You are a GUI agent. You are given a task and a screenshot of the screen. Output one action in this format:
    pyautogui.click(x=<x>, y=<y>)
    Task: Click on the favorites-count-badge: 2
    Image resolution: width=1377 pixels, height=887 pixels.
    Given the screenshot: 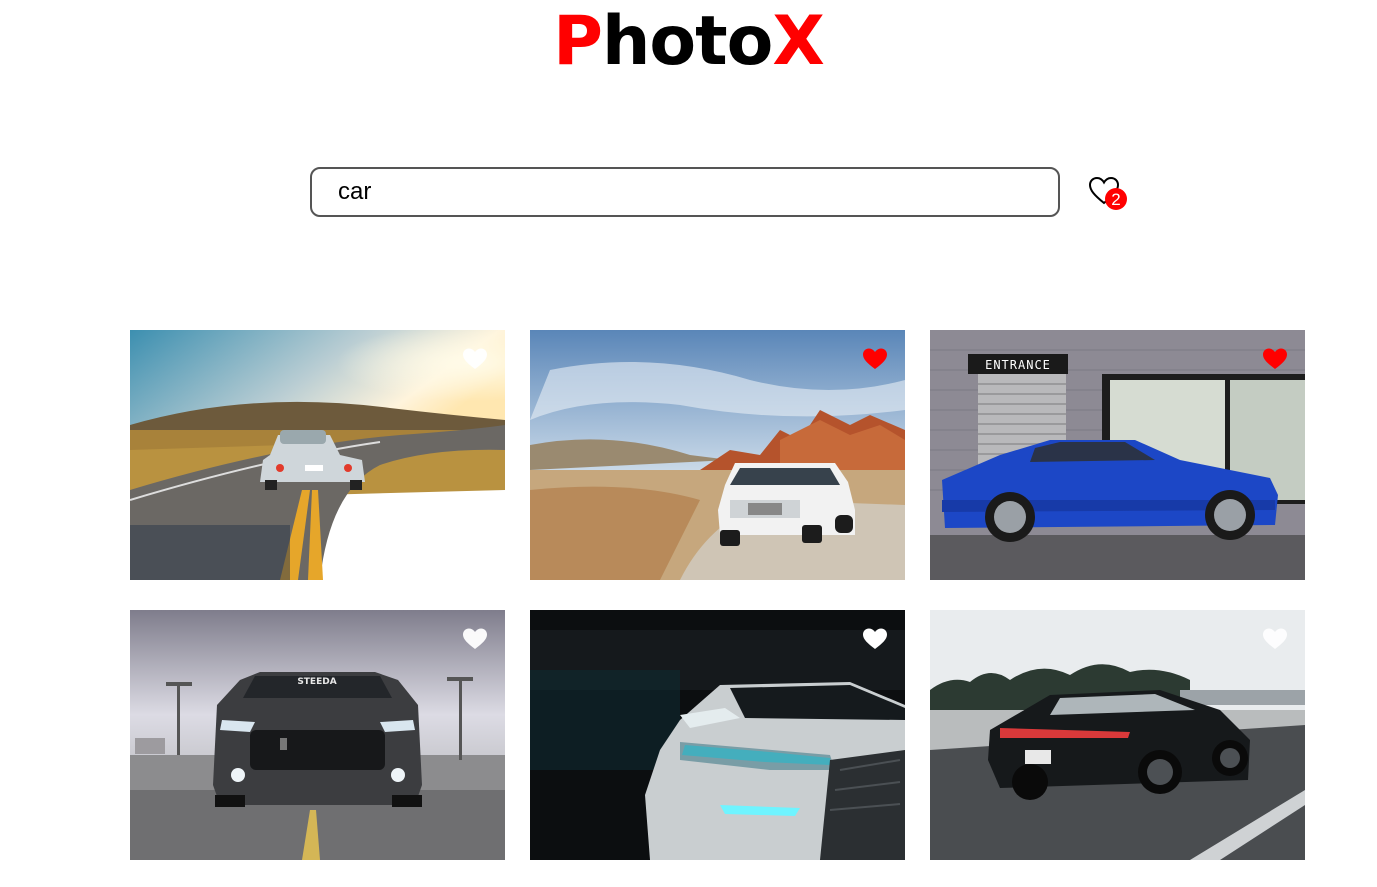 What is the action you would take?
    pyautogui.click(x=1116, y=199)
    